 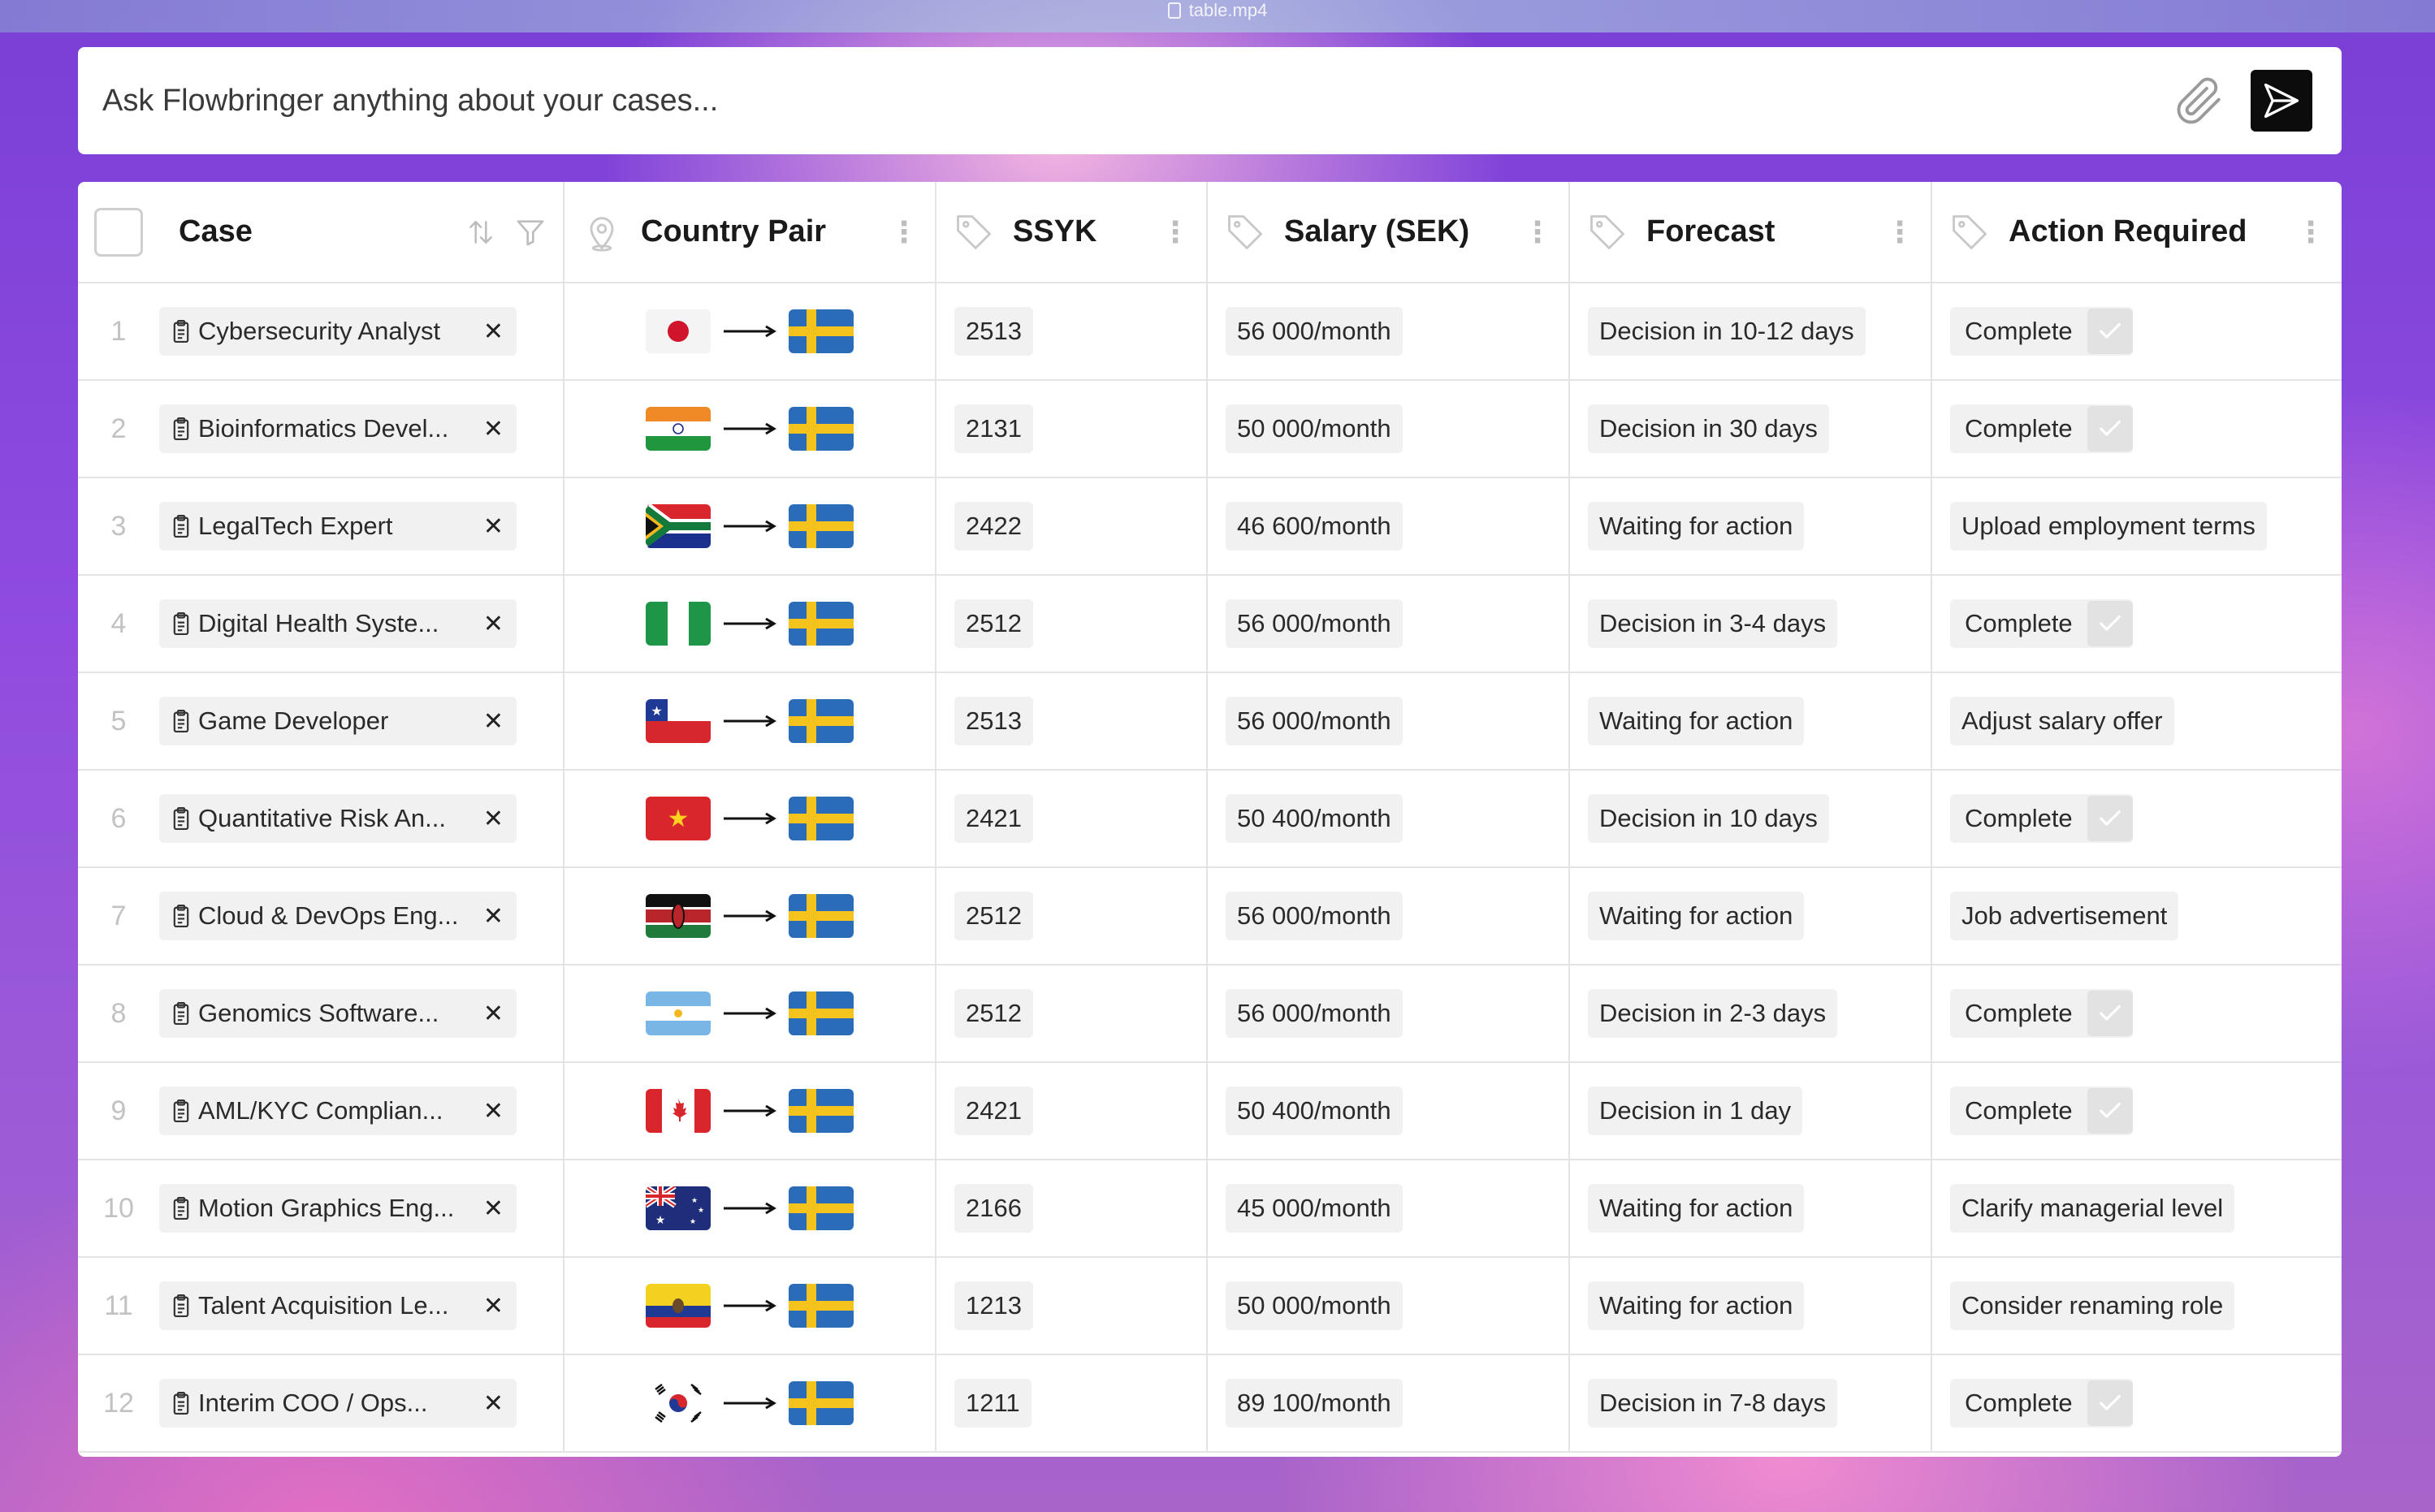 What do you see at coordinates (119, 232) in the screenshot?
I see `select-all-checkbox` at bounding box center [119, 232].